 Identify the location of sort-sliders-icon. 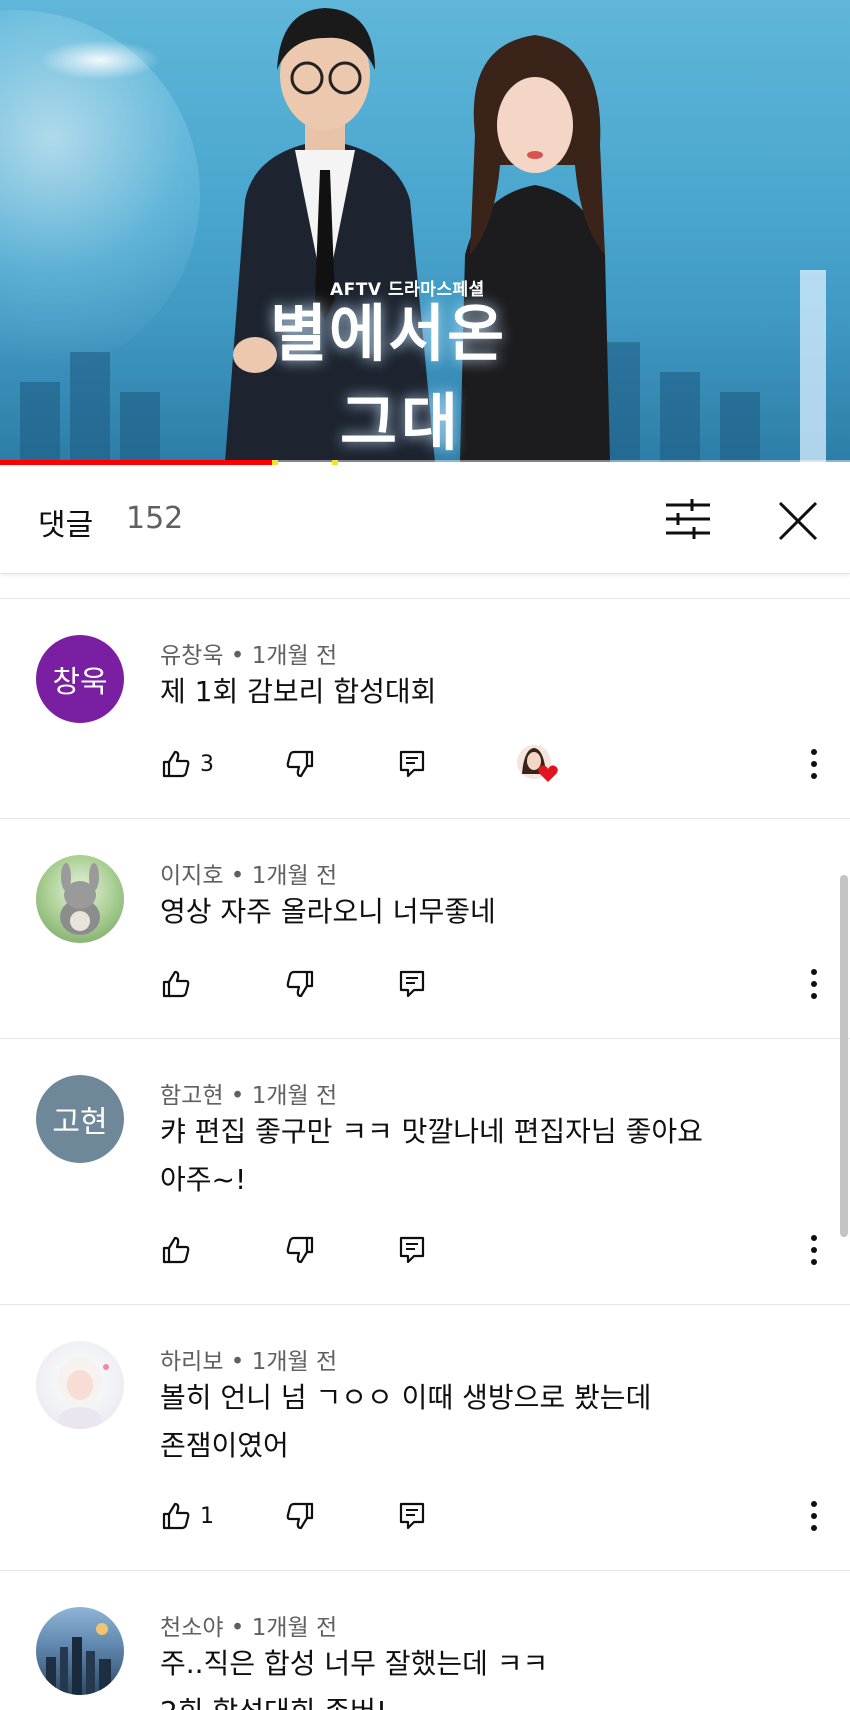
(688, 519).